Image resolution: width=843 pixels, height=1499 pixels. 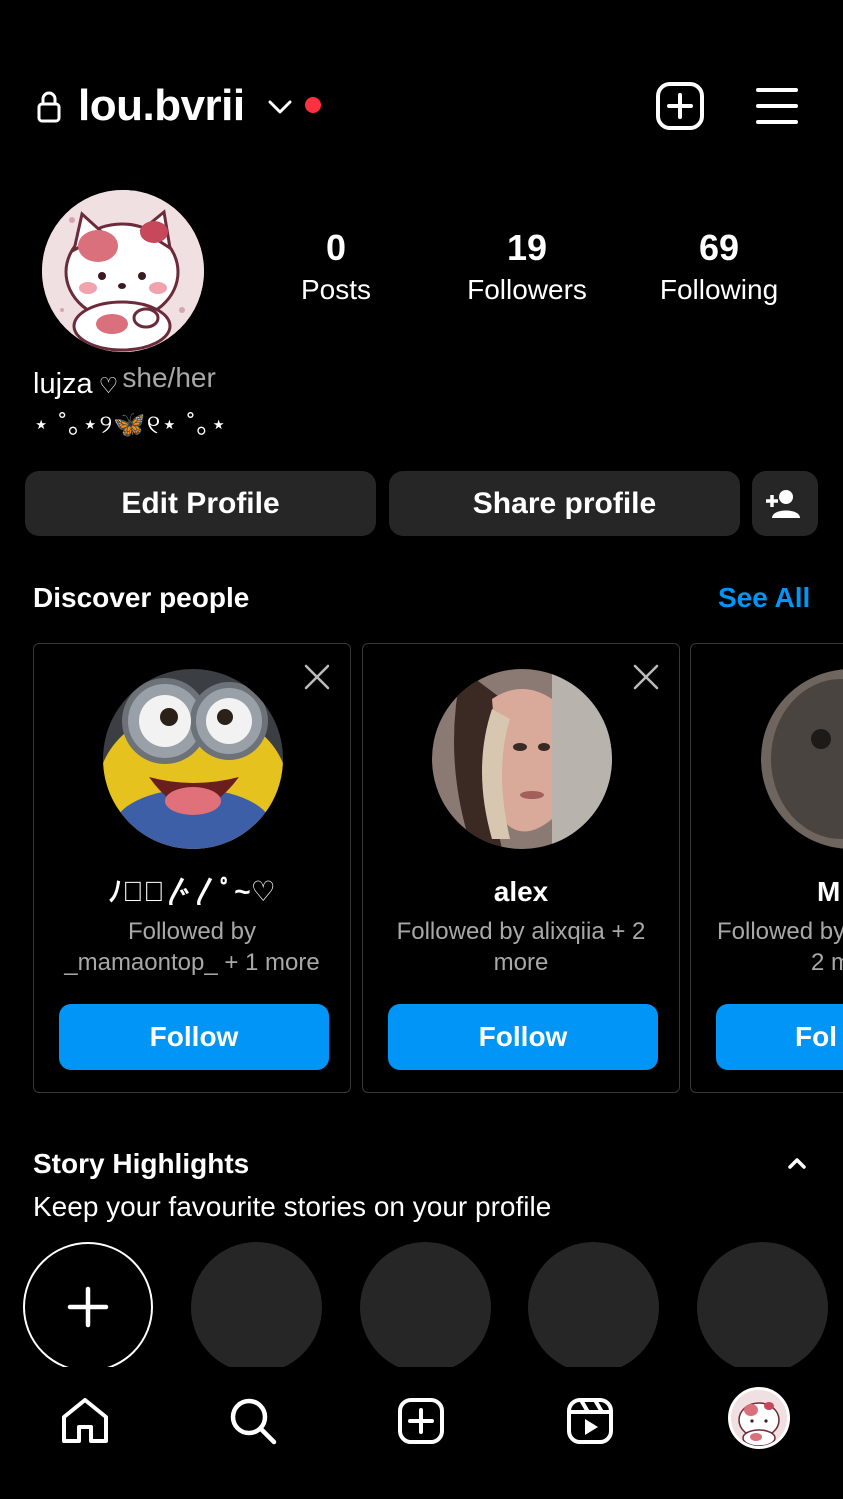 I want to click on posts-count: 0, so click(x=336, y=247).